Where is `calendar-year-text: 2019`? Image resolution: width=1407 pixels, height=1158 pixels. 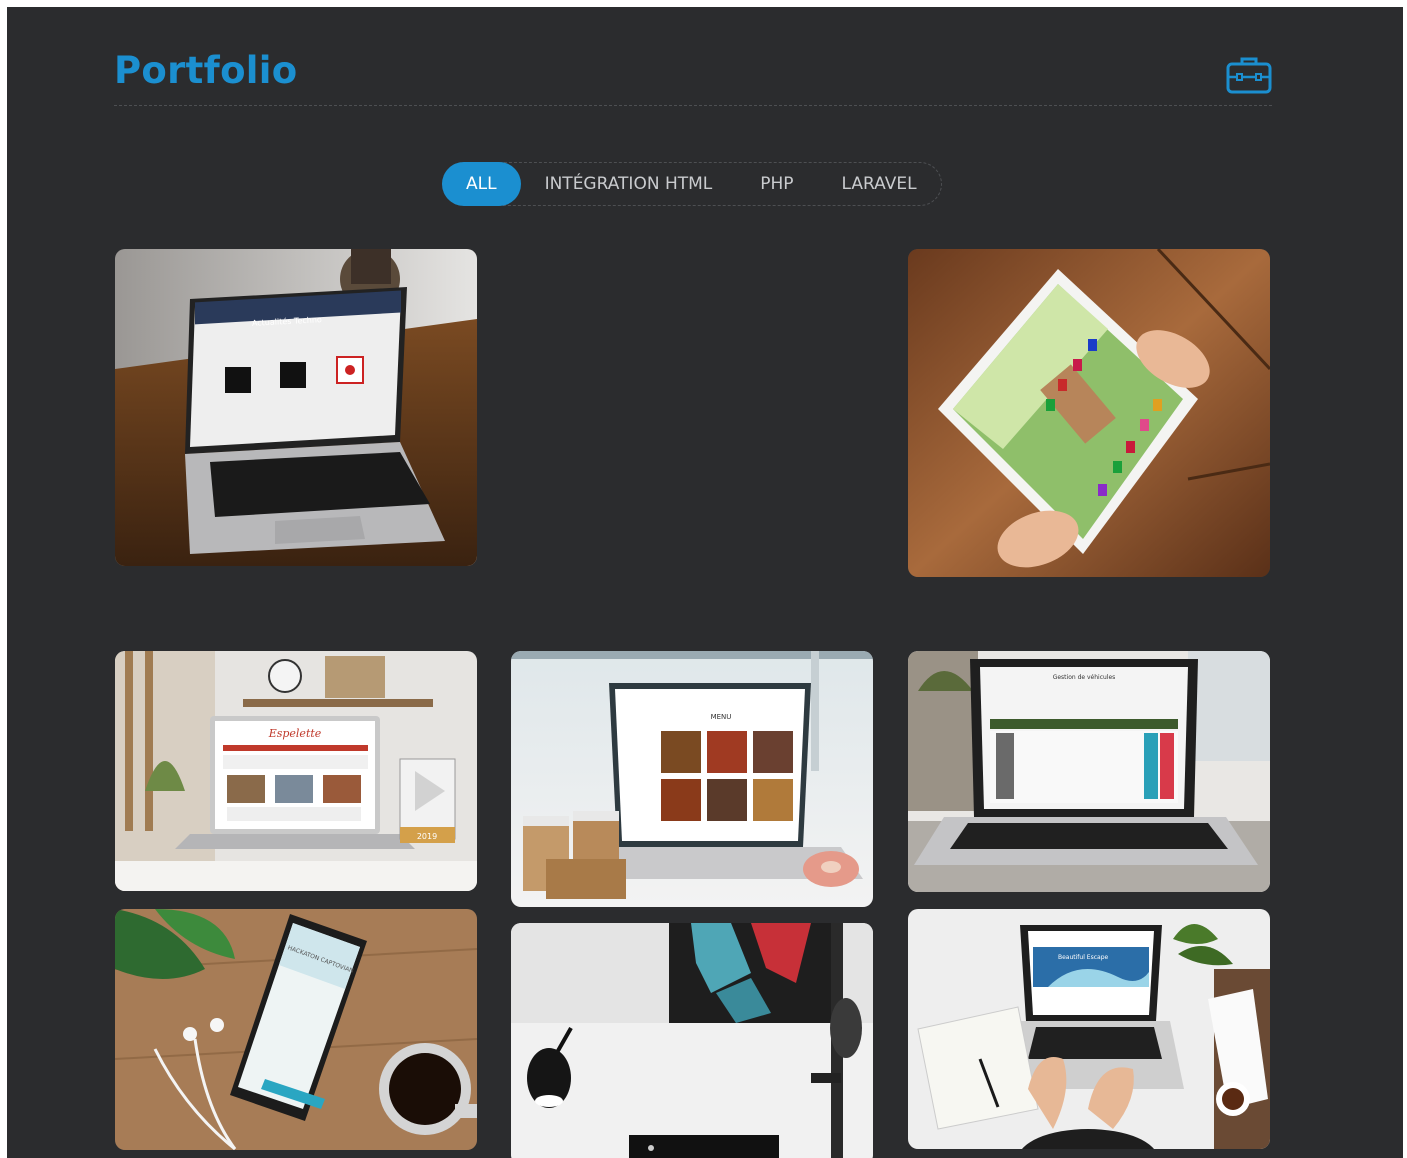
calendar-year-text: 2019 is located at coordinates (427, 836).